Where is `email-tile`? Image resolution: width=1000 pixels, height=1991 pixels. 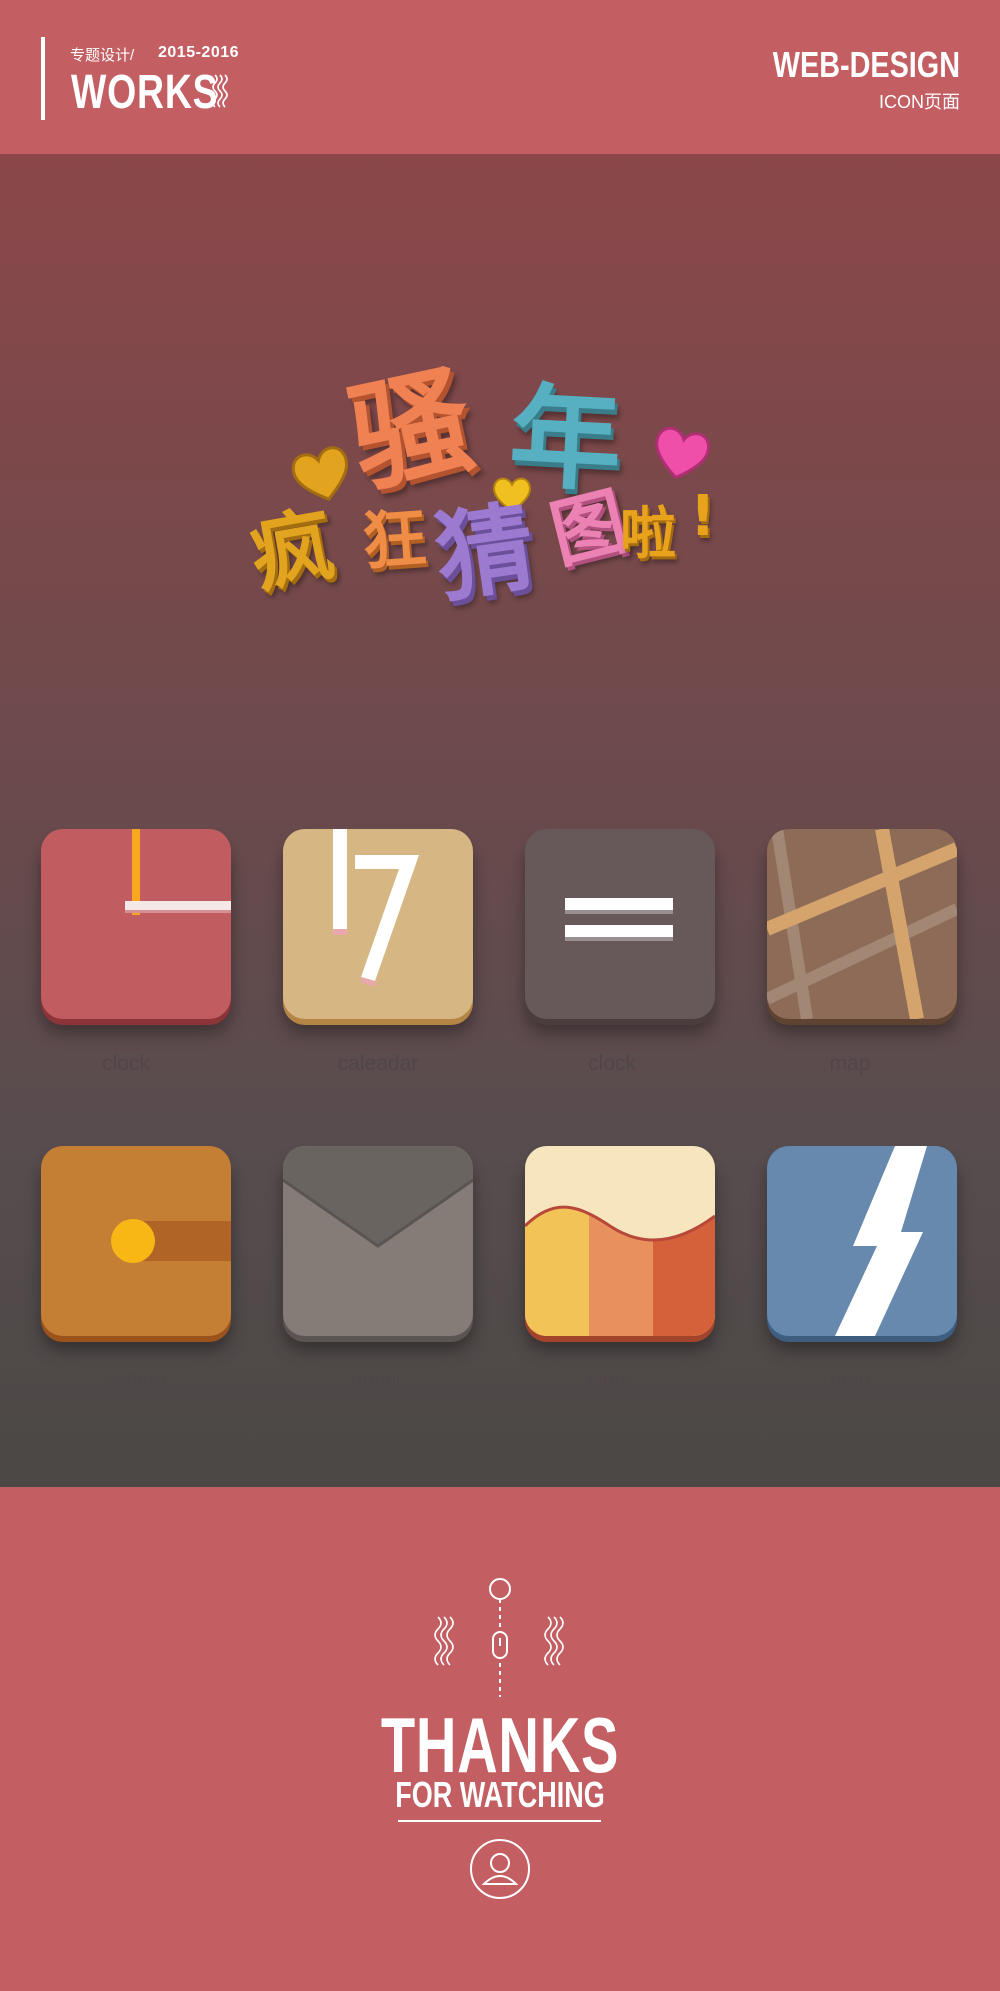
email-tile is located at coordinates (378, 1241).